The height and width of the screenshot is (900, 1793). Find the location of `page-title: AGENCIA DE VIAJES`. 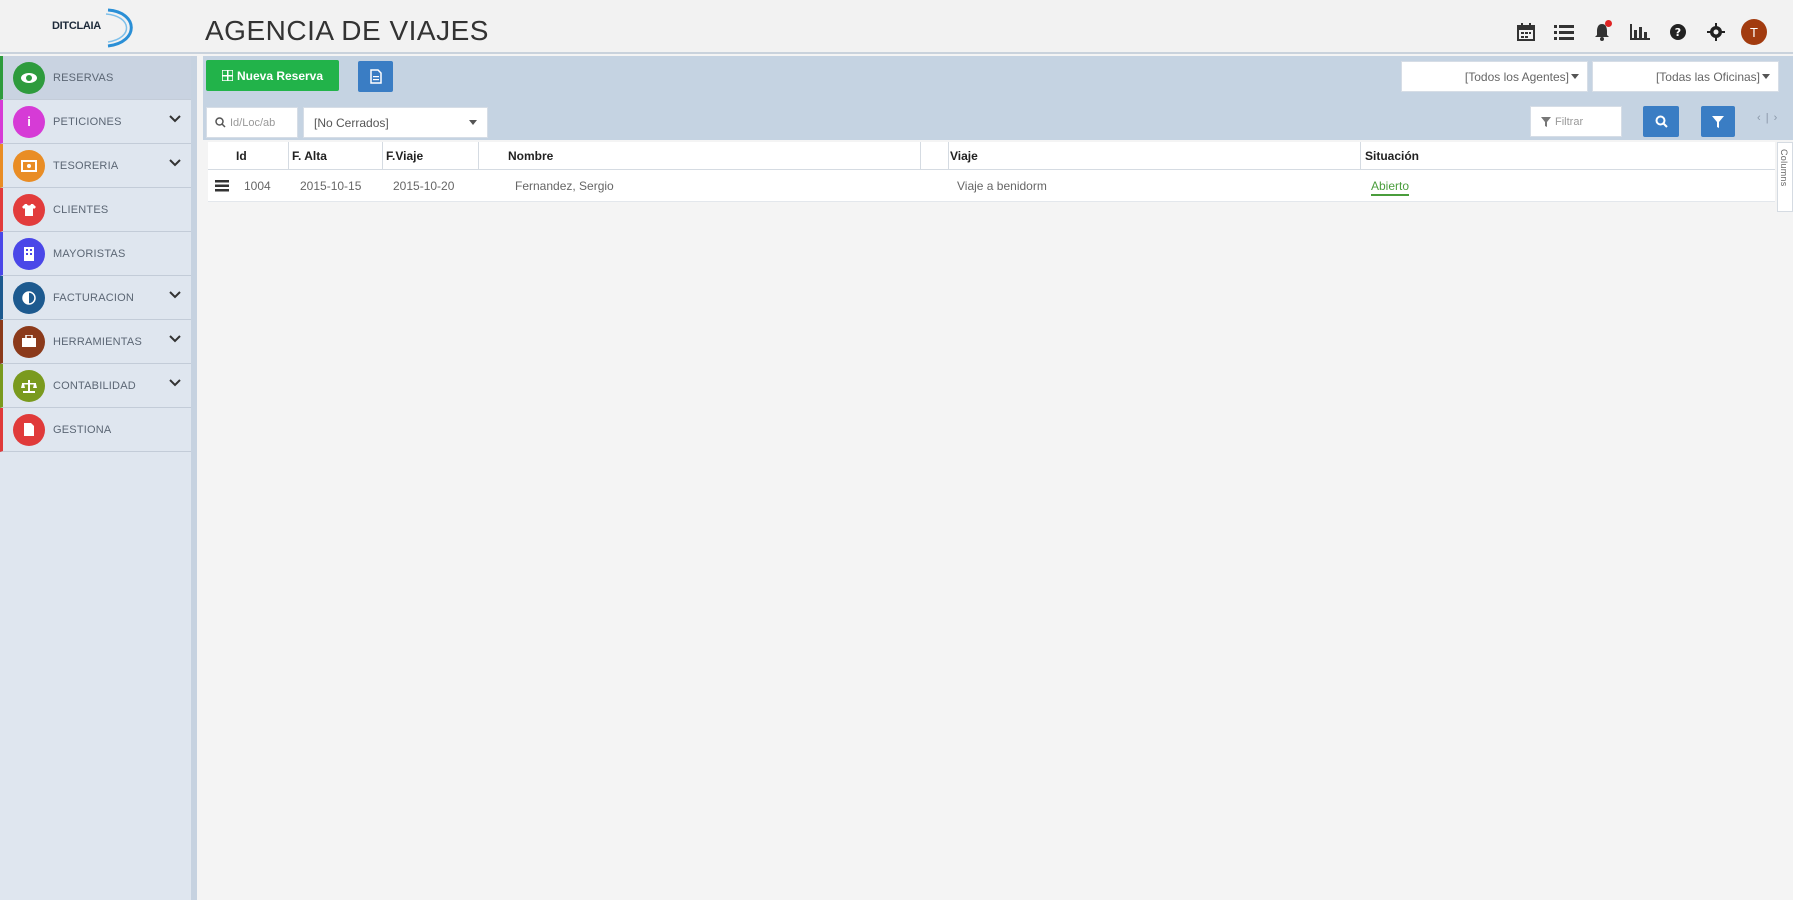

page-title: AGENCIA DE VIAJES is located at coordinates (347, 30).